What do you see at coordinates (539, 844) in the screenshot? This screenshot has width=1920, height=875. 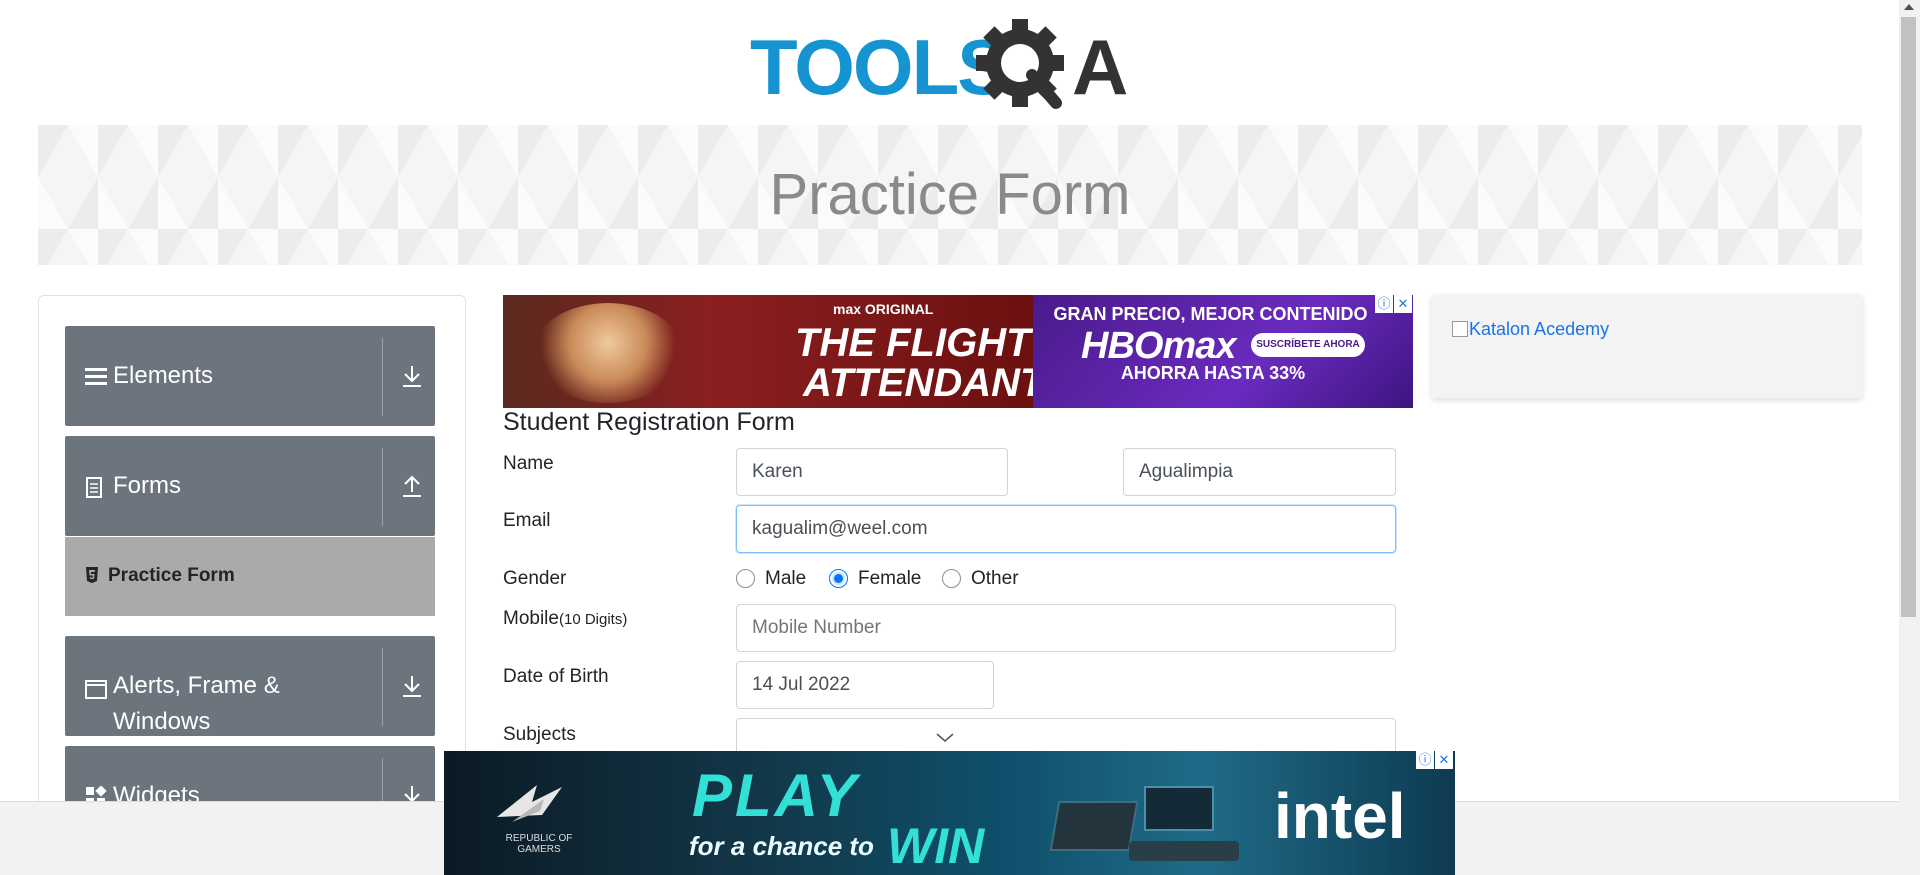 I see `rog-text: REPUBLIC OF GAMERS` at bounding box center [539, 844].